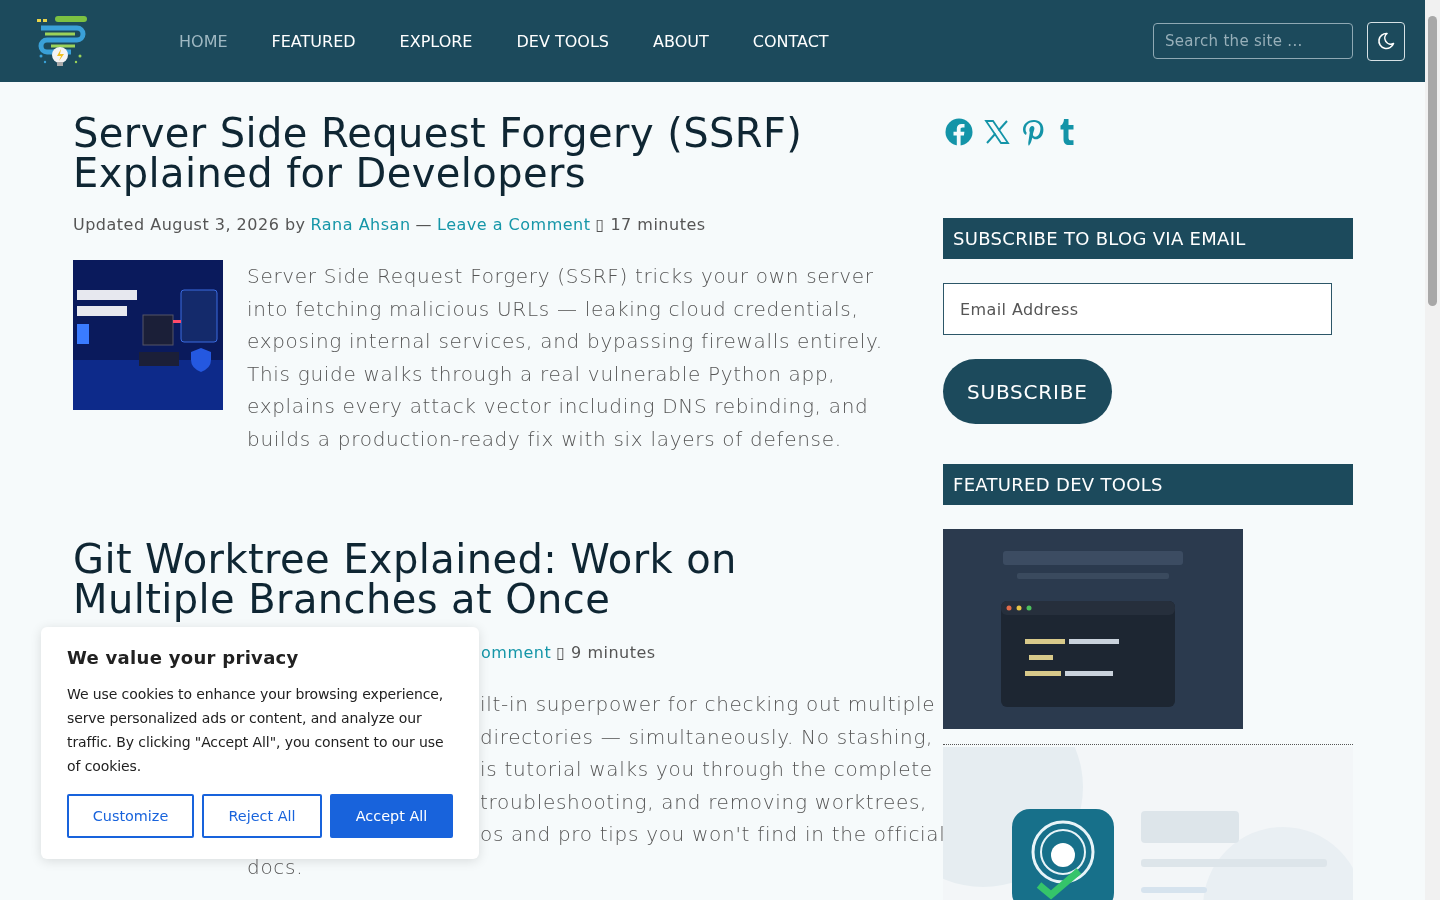 The image size is (1440, 900). Describe the element at coordinates (1137, 309) in the screenshot. I see `email-field: Email Address` at that location.